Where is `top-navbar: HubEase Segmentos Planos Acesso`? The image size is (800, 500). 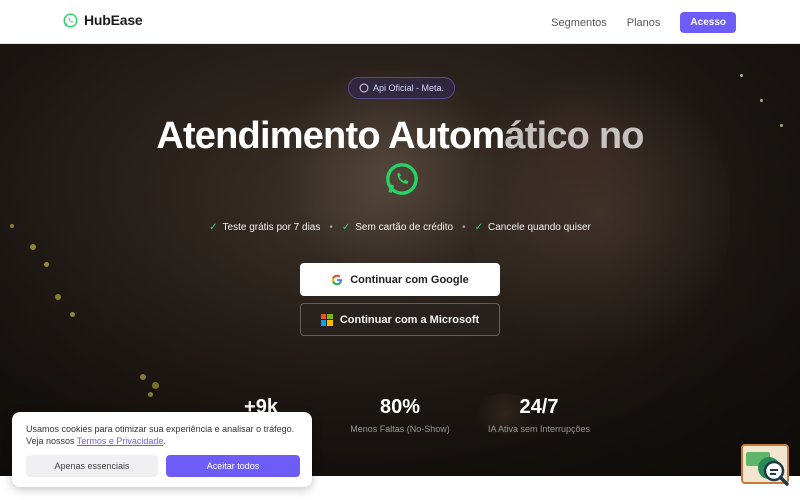
top-navbar: HubEase Segmentos Planos Acesso is located at coordinates (400, 22).